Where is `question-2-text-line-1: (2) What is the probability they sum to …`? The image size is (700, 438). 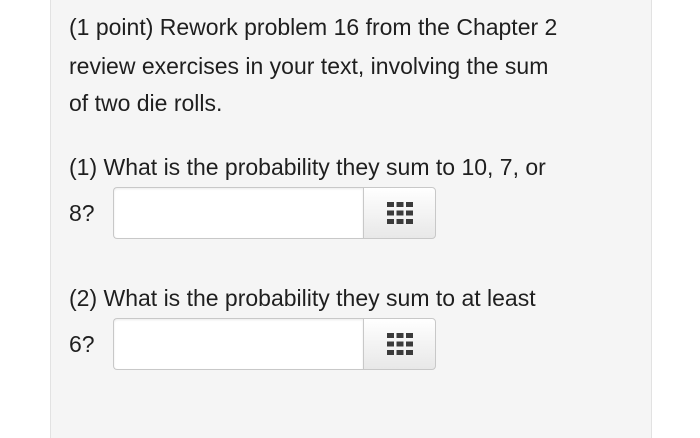 question-2-text-line-1: (2) What is the probability they sum to … is located at coordinates (302, 298).